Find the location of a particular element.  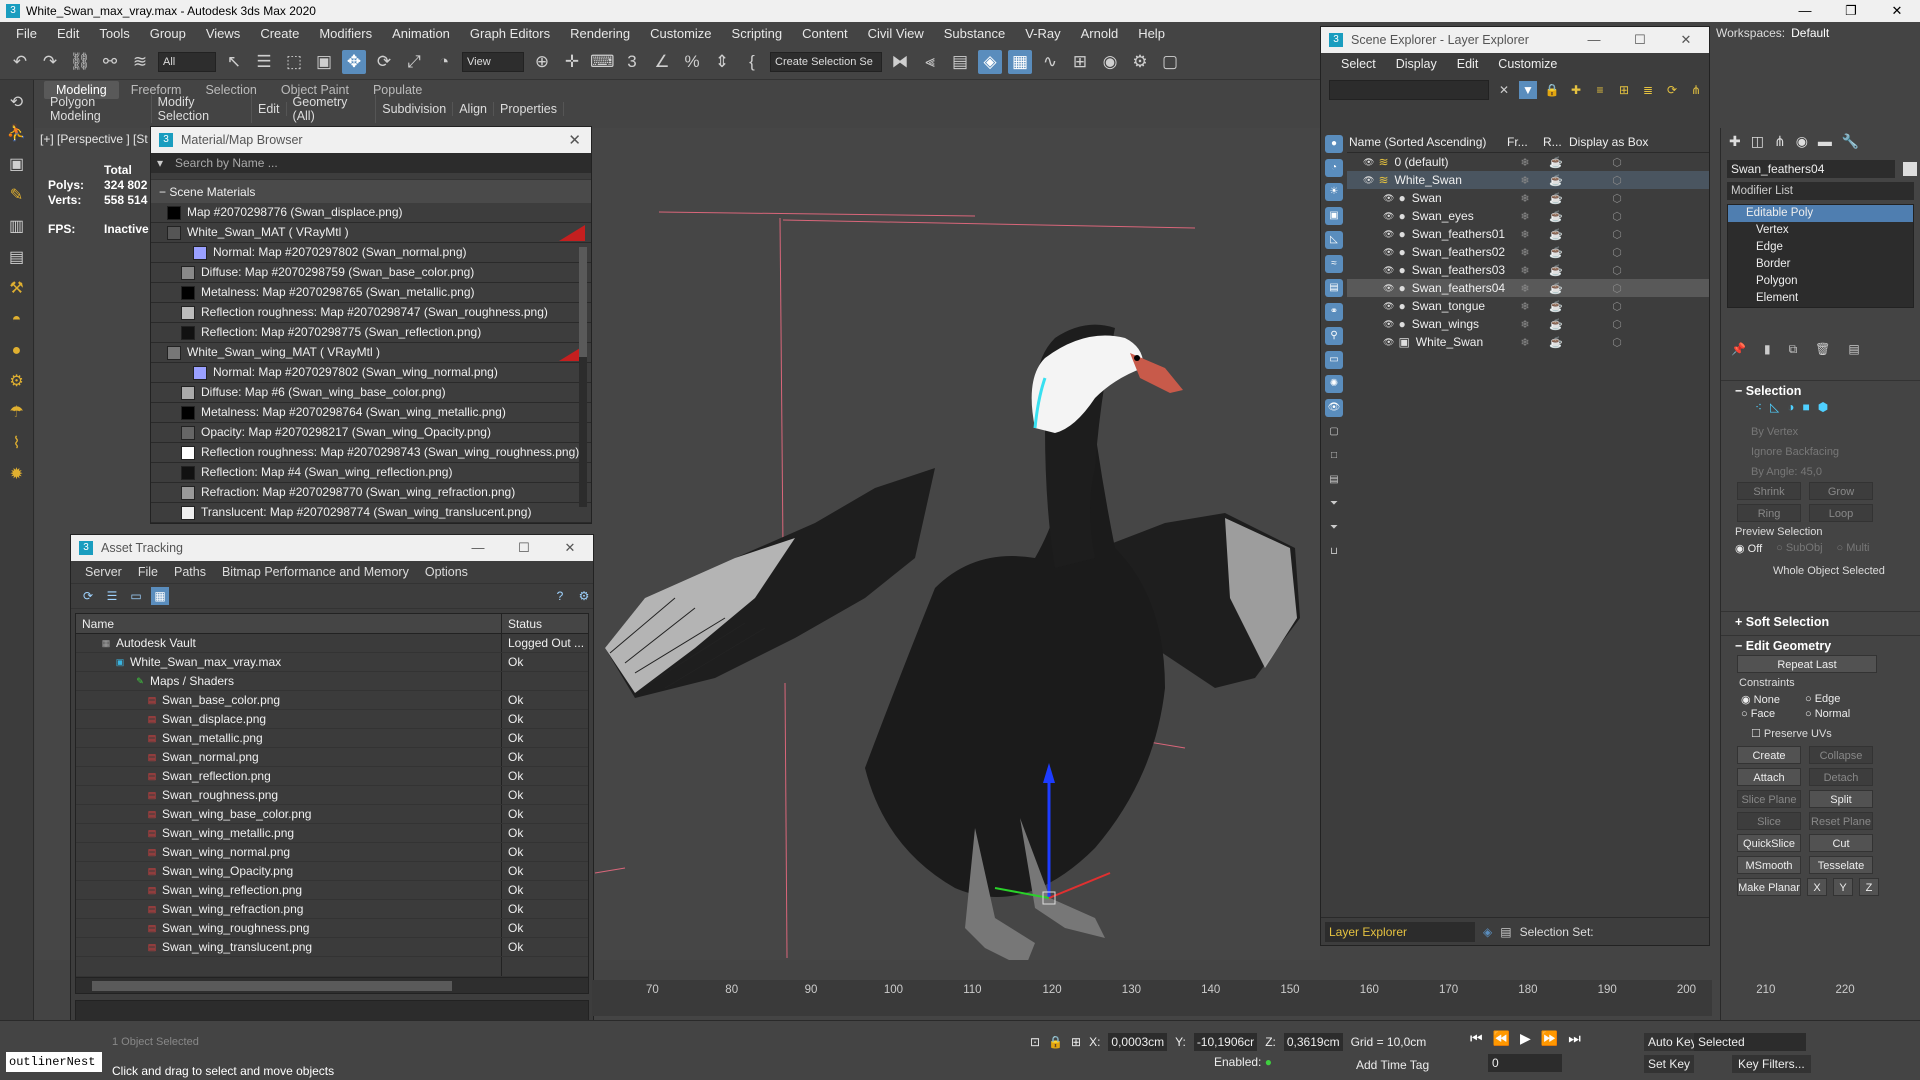

container-icon: ⊔ is located at coordinates (1334, 552).